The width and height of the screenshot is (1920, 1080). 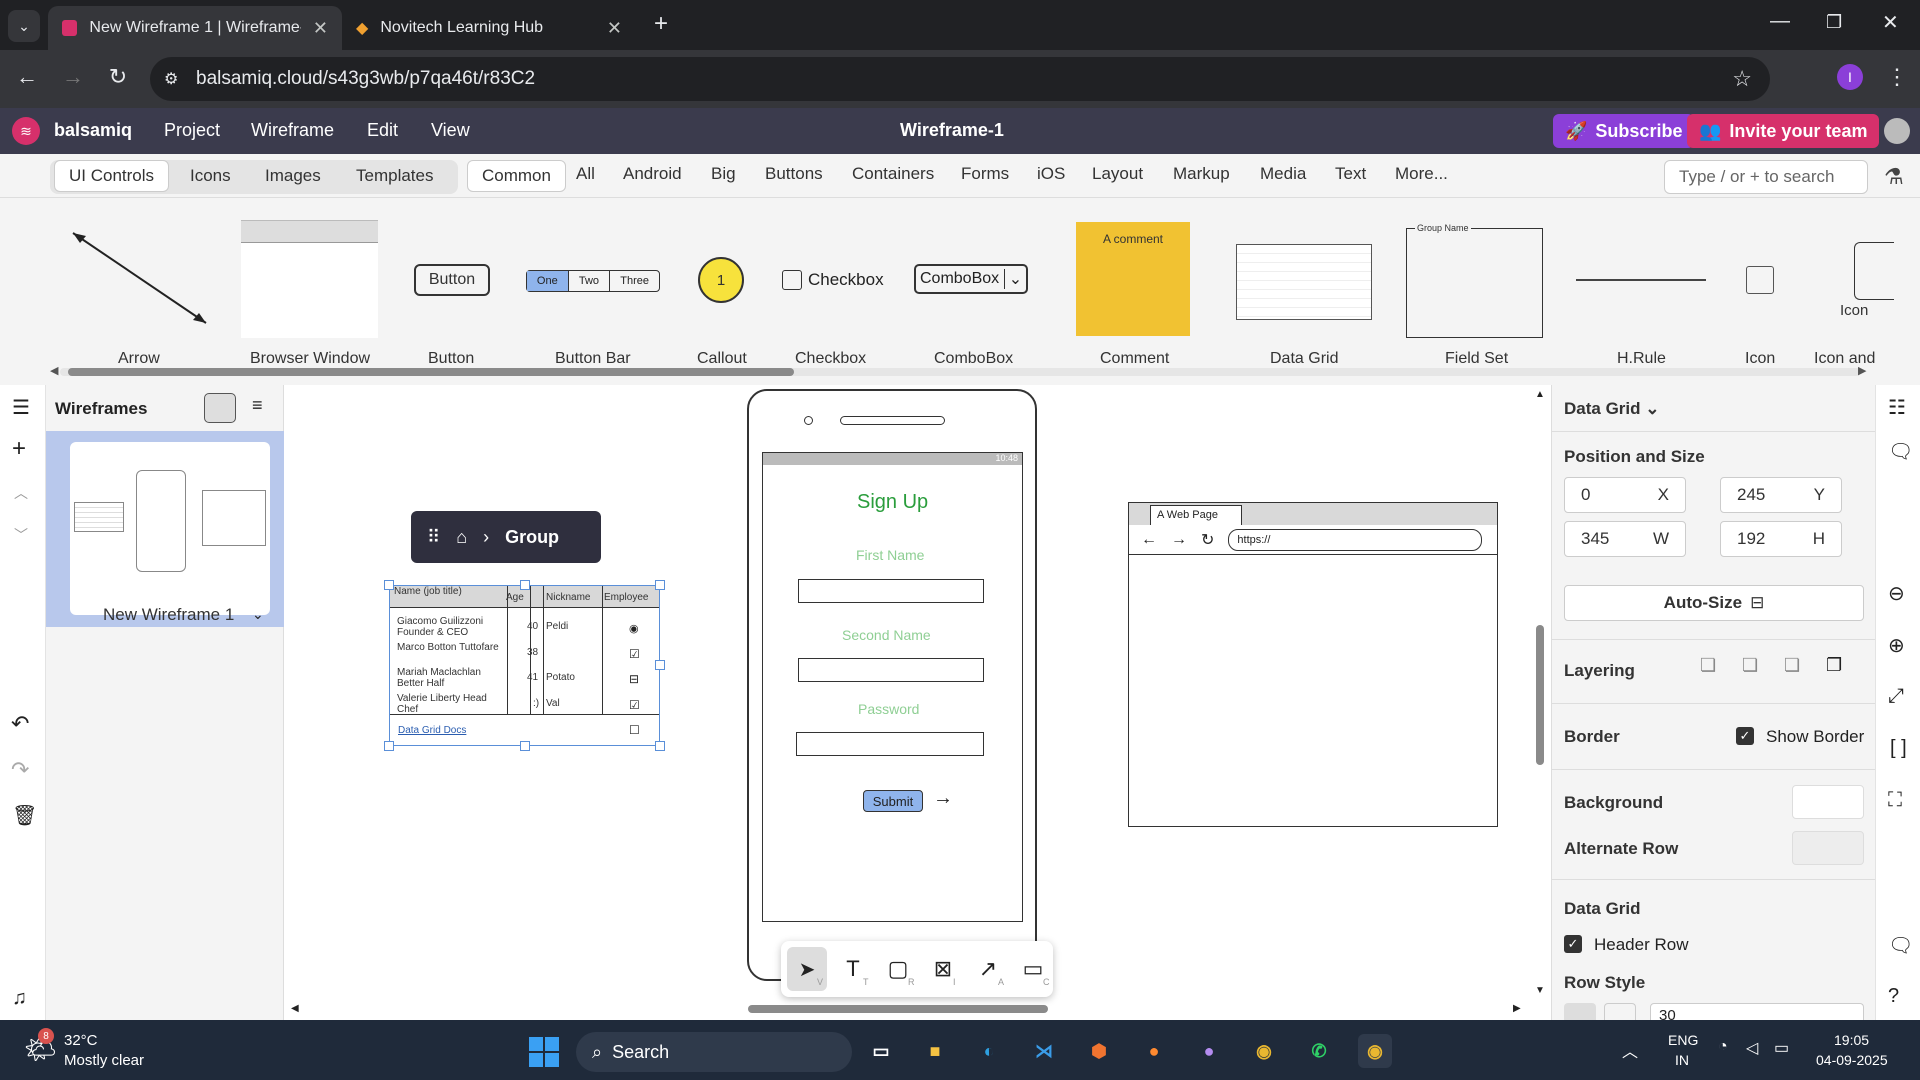 I want to click on field-set-preview: Group Name, so click(x=1474, y=280).